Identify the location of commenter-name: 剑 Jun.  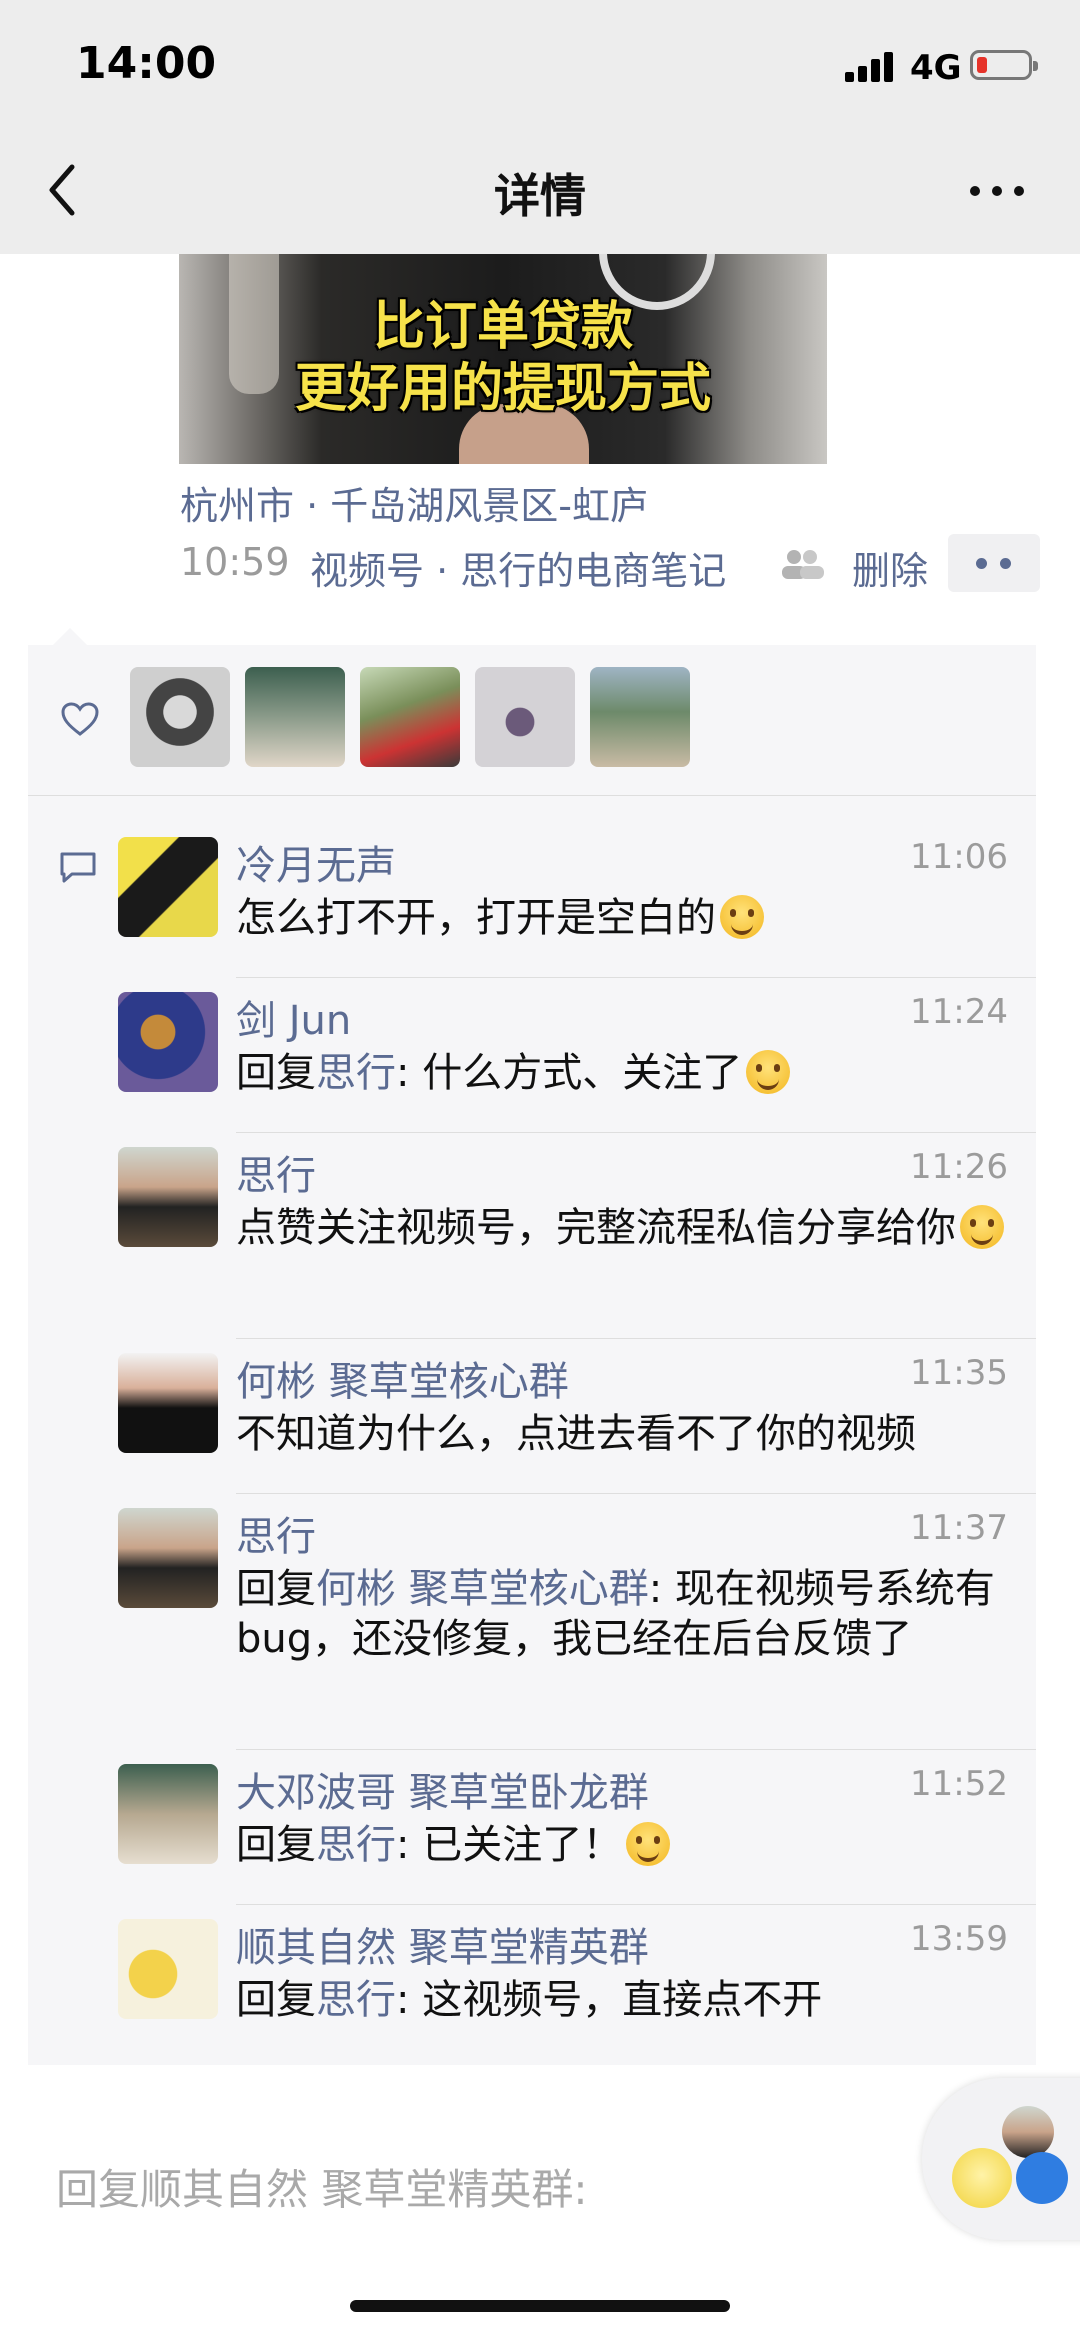
(293, 1017).